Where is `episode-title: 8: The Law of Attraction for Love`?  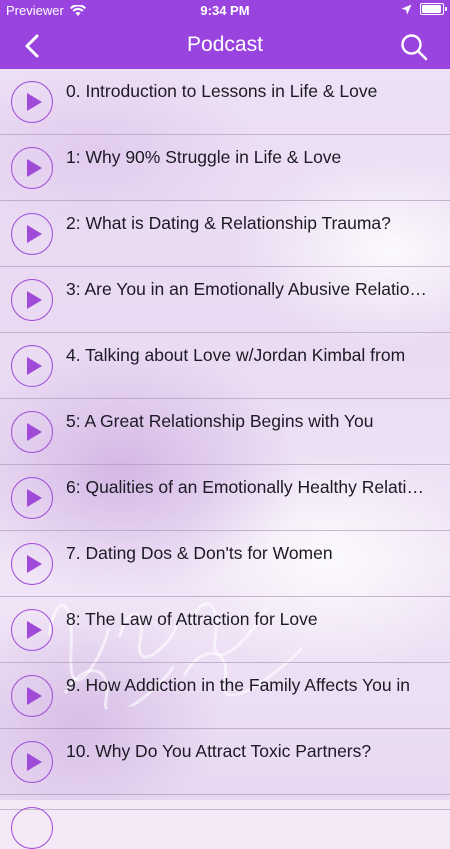 episode-title: 8: The Law of Attraction for Love is located at coordinates (192, 619).